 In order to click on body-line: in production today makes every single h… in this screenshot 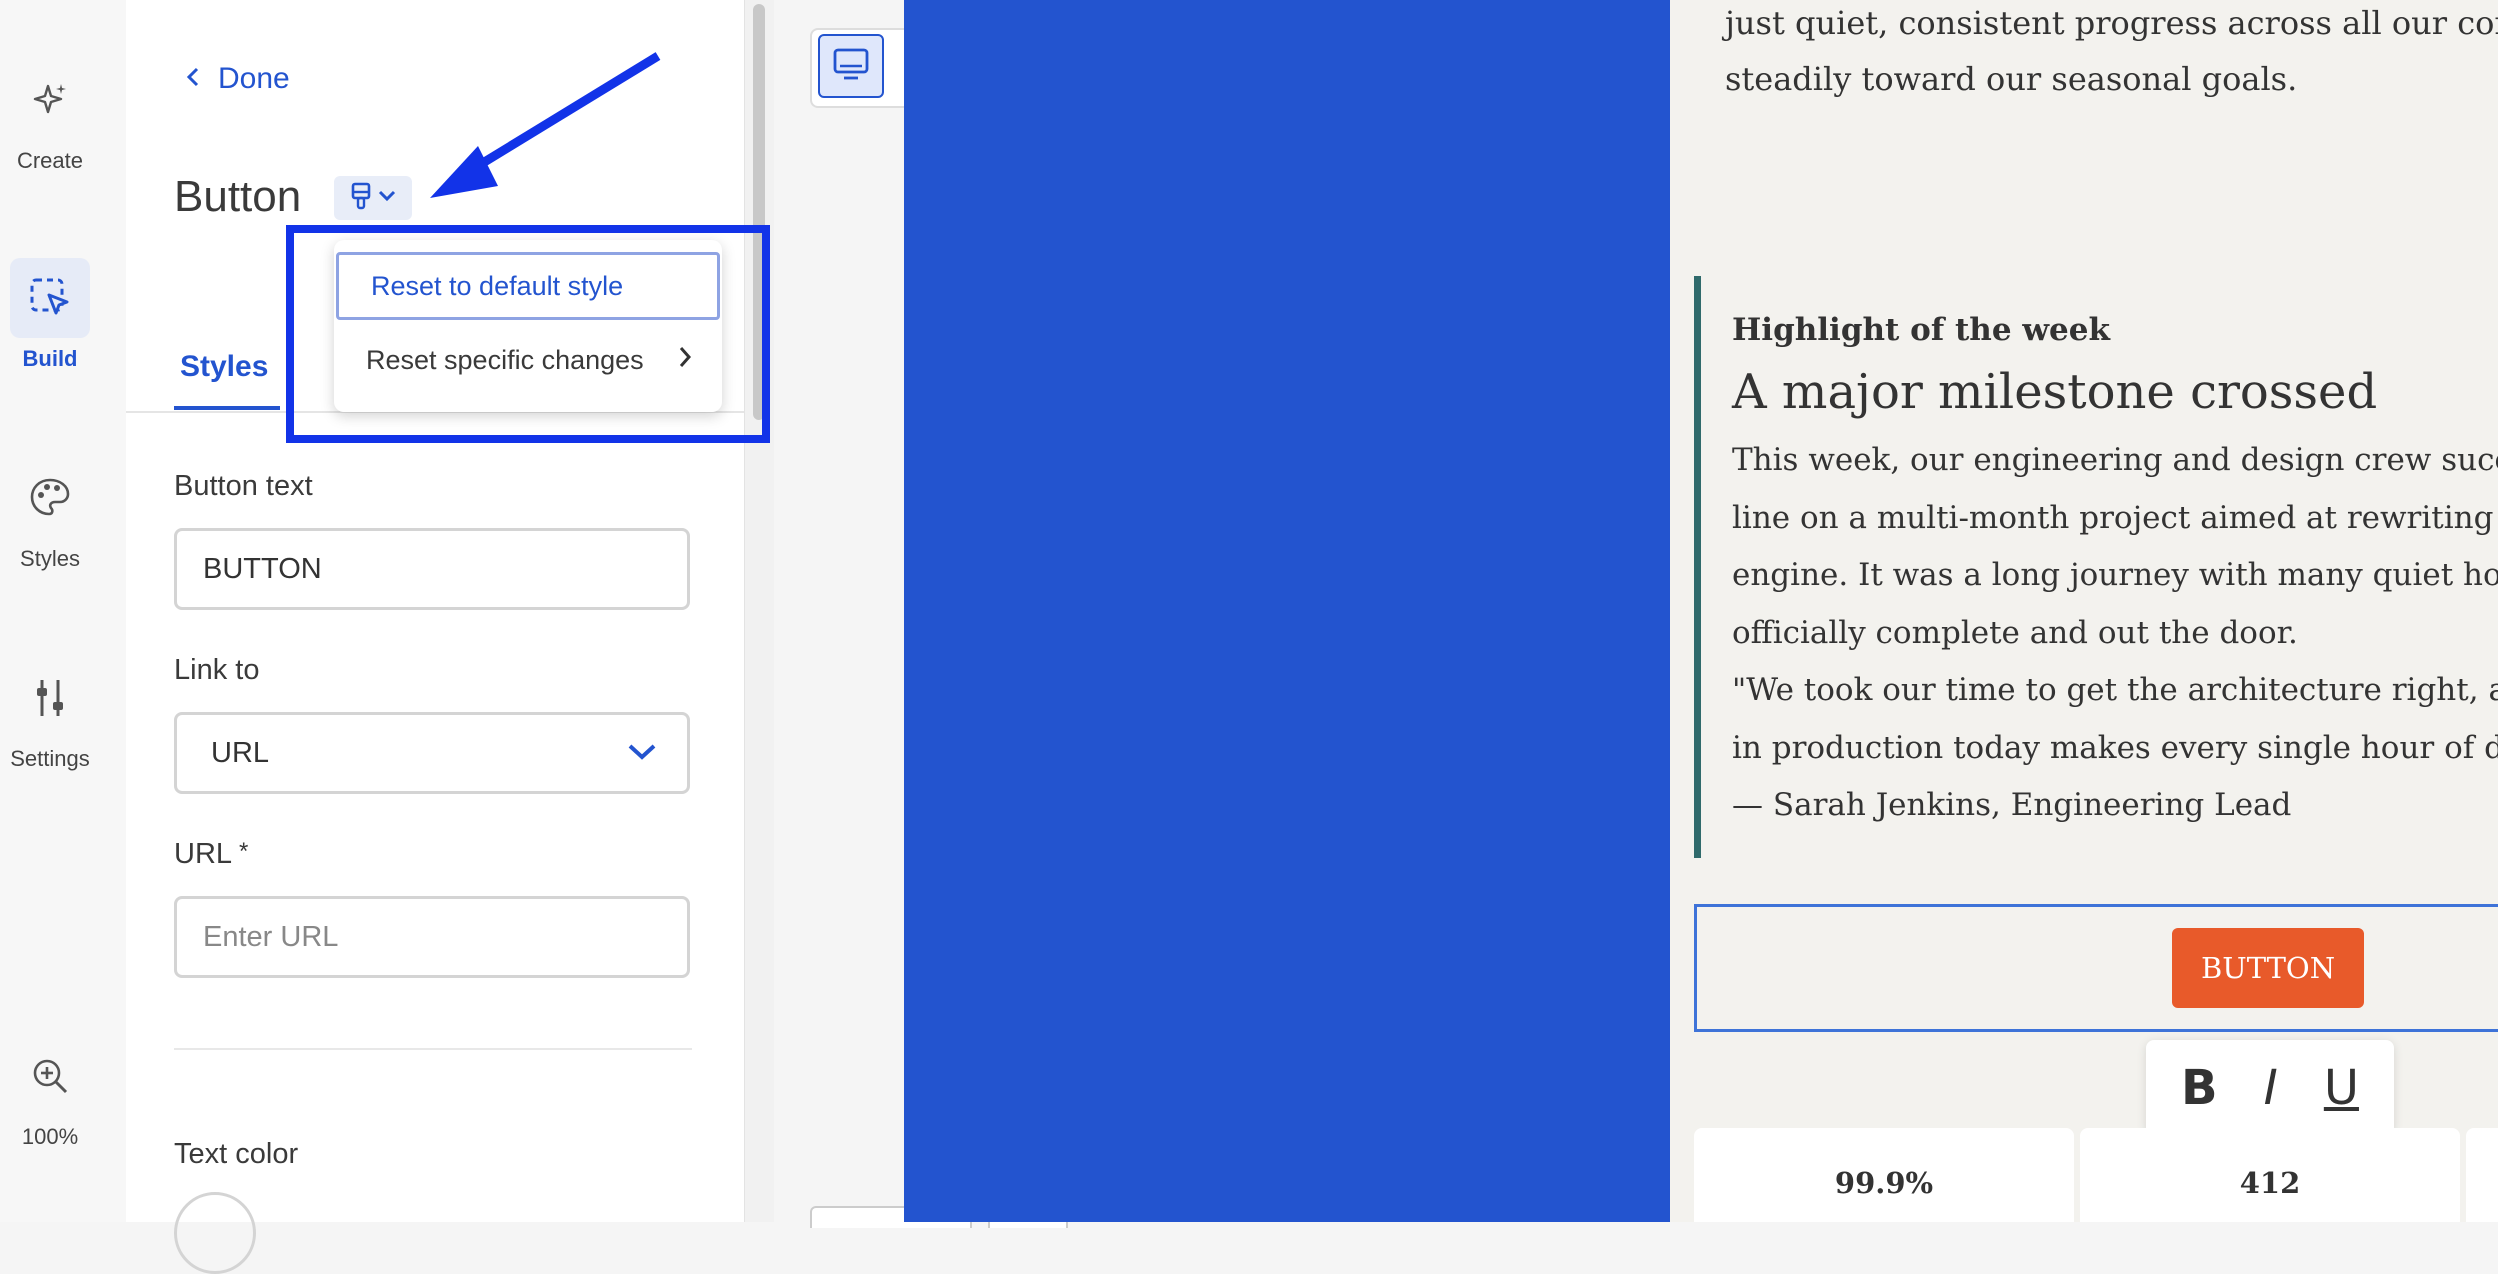, I will do `click(2115, 748)`.